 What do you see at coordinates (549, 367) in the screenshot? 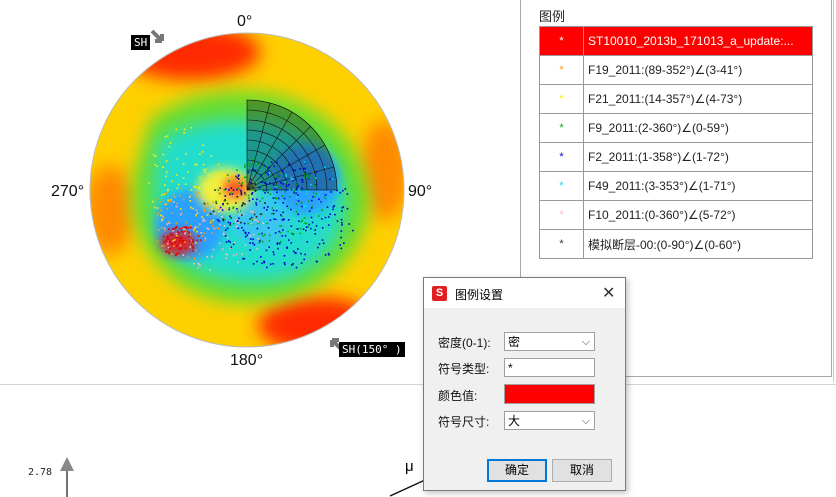
I see `symbol-type-input: *` at bounding box center [549, 367].